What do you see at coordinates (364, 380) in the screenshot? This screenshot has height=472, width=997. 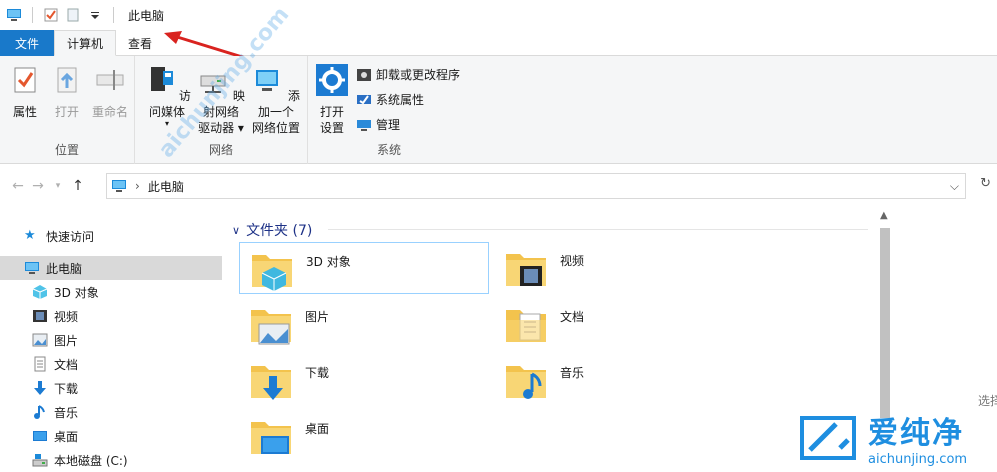 I see `folder-downloads: 下载` at bounding box center [364, 380].